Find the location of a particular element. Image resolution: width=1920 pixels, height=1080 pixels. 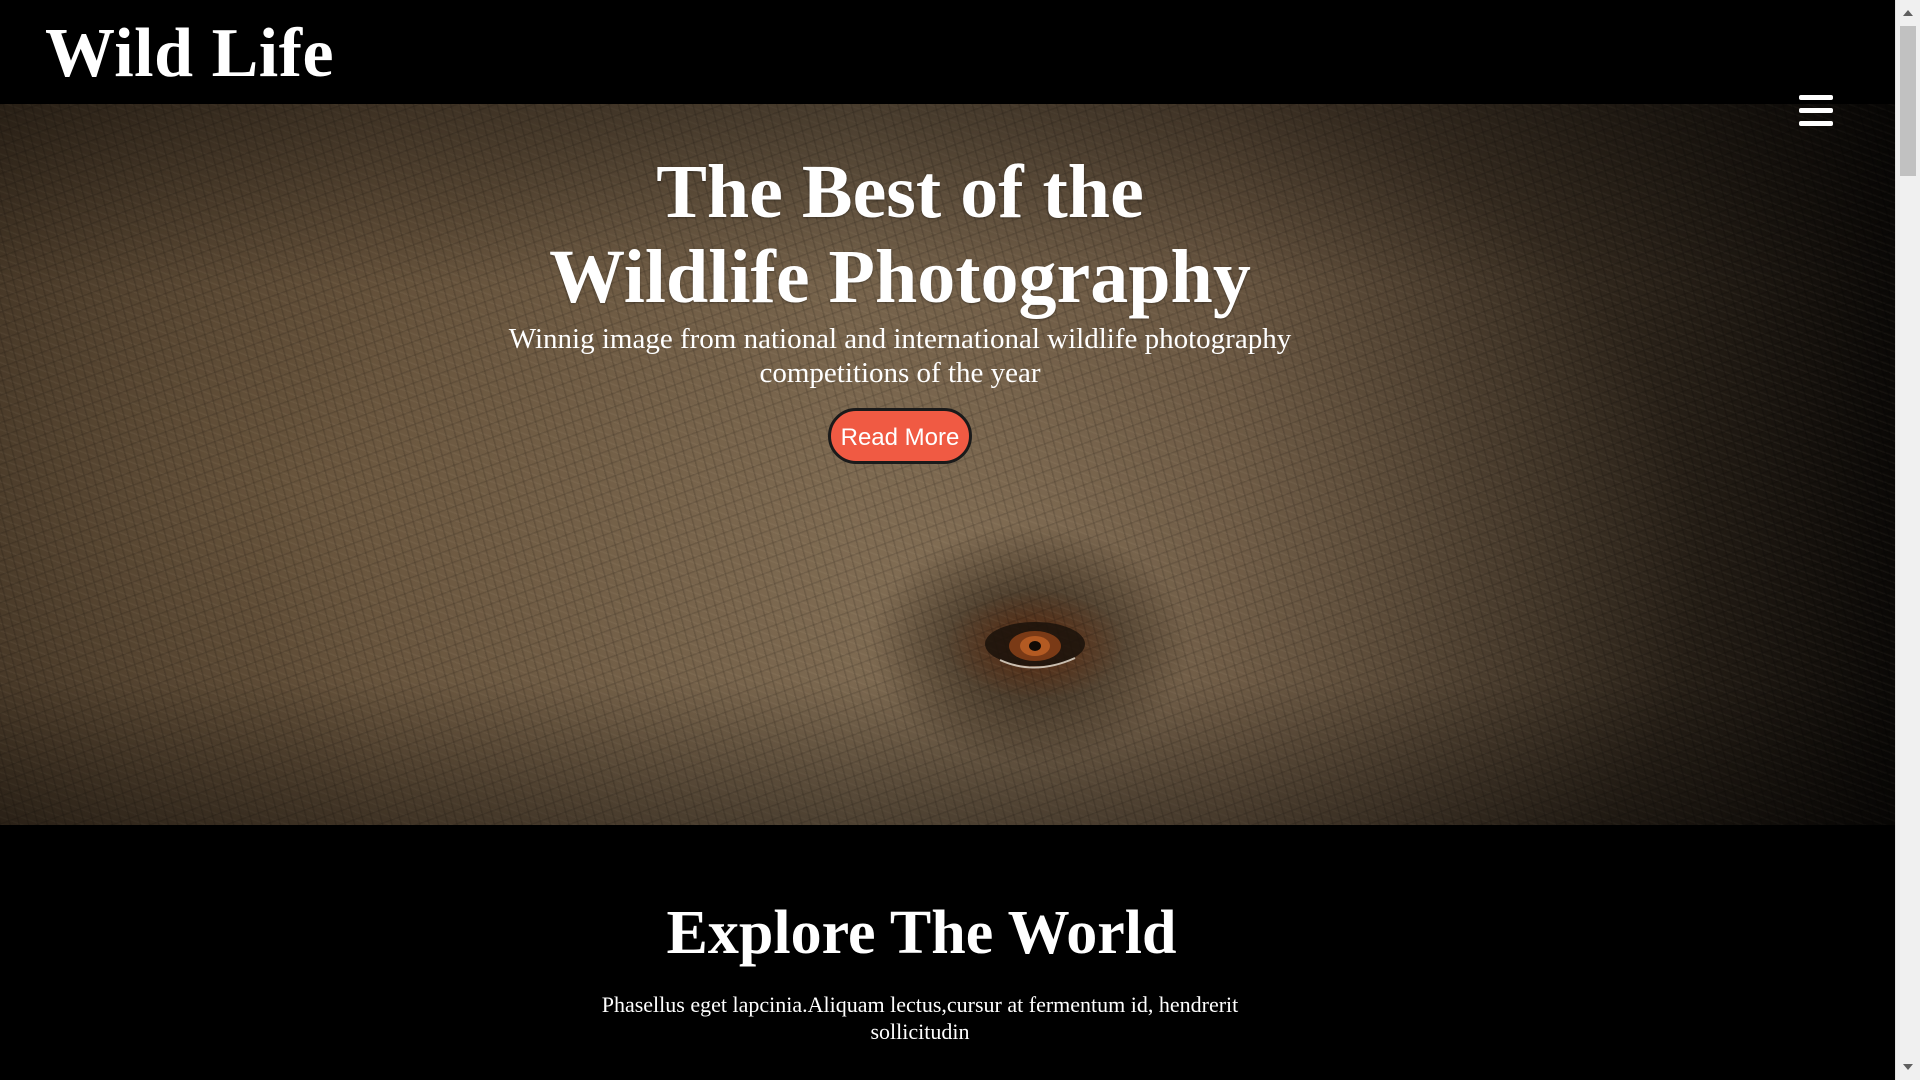

site-logo: Wild Life is located at coordinates (189, 54).